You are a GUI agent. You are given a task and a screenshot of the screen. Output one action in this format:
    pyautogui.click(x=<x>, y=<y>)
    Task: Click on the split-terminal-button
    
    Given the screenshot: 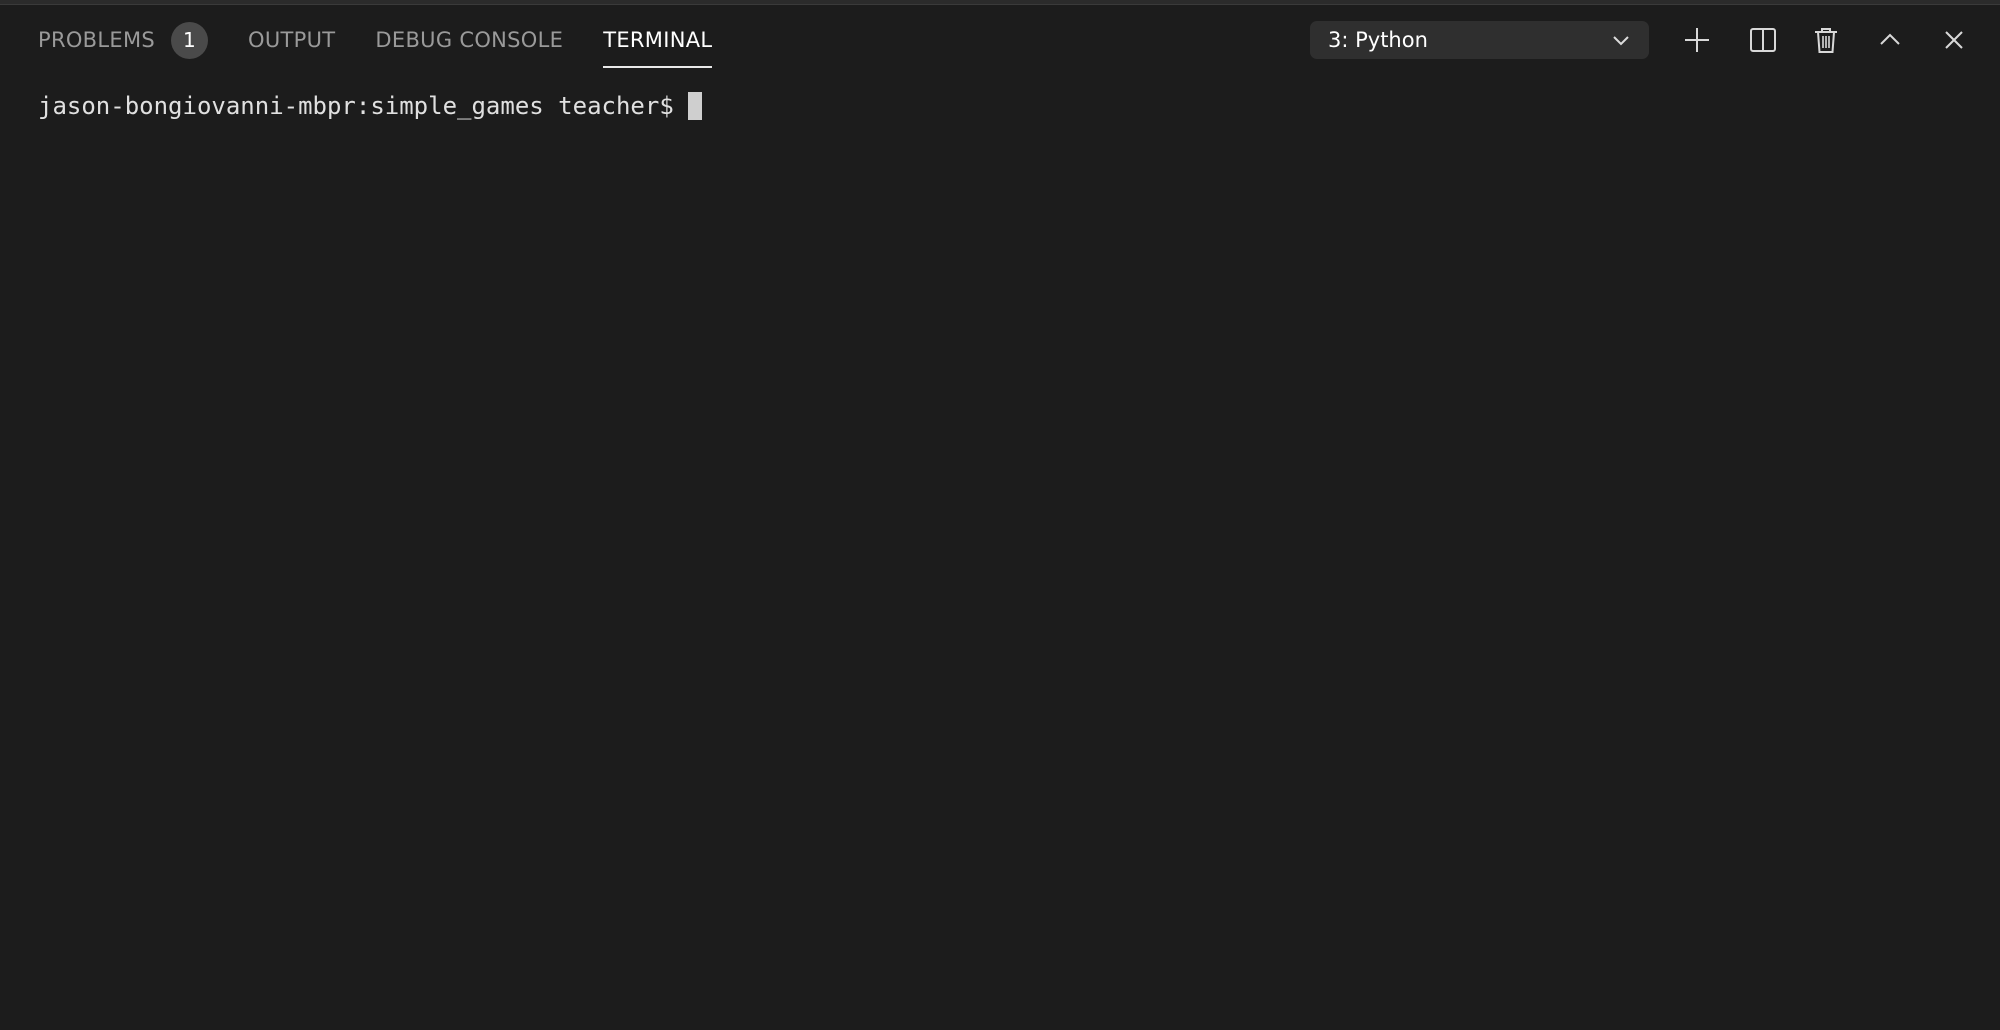 What is the action you would take?
    pyautogui.click(x=1763, y=40)
    